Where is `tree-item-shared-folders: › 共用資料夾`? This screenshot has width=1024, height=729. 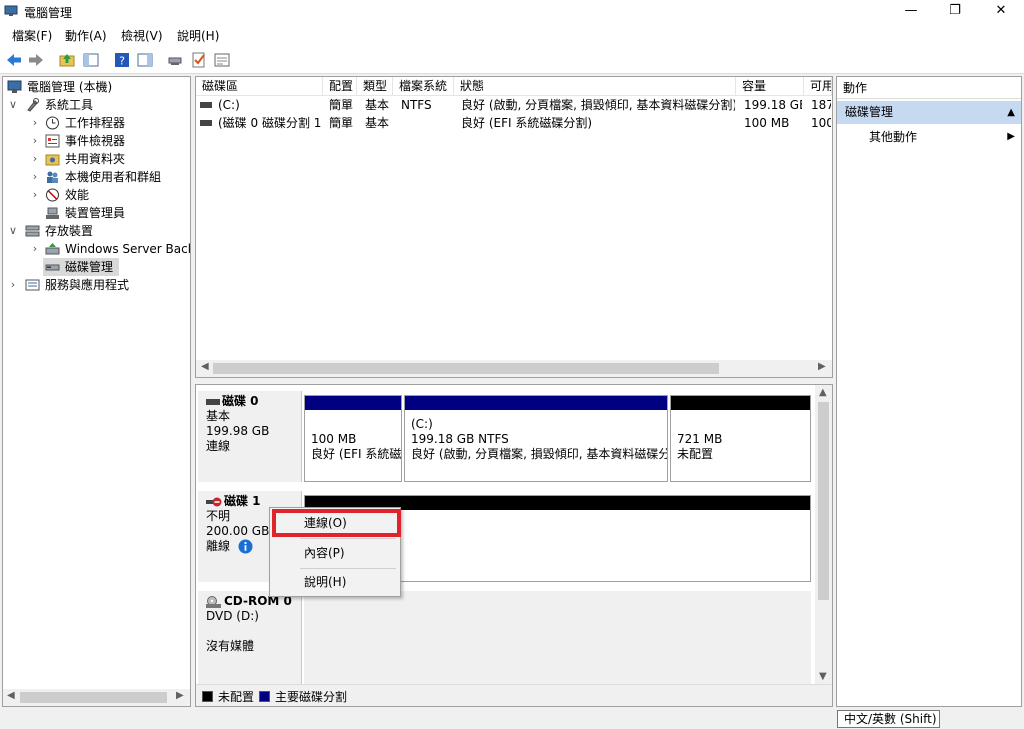
tree-item-shared-folders: › 共用資料夾 is located at coordinates (95, 159).